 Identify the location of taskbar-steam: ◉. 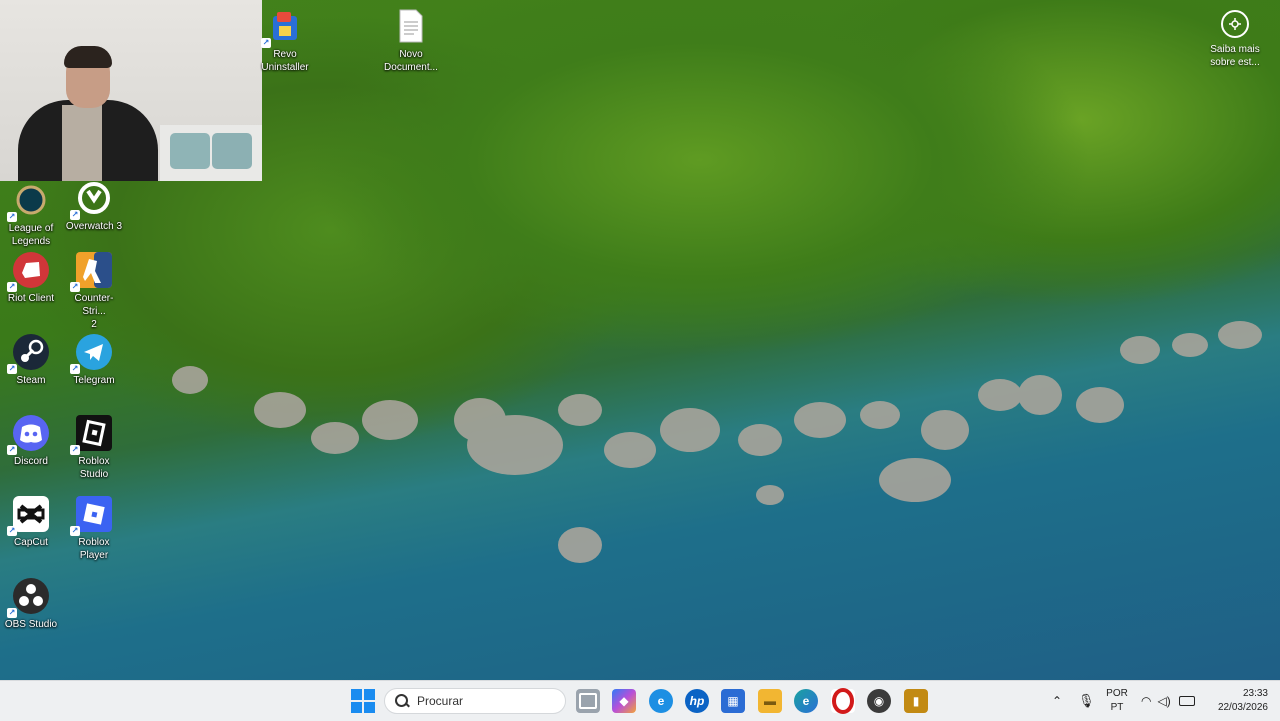
(879, 701).